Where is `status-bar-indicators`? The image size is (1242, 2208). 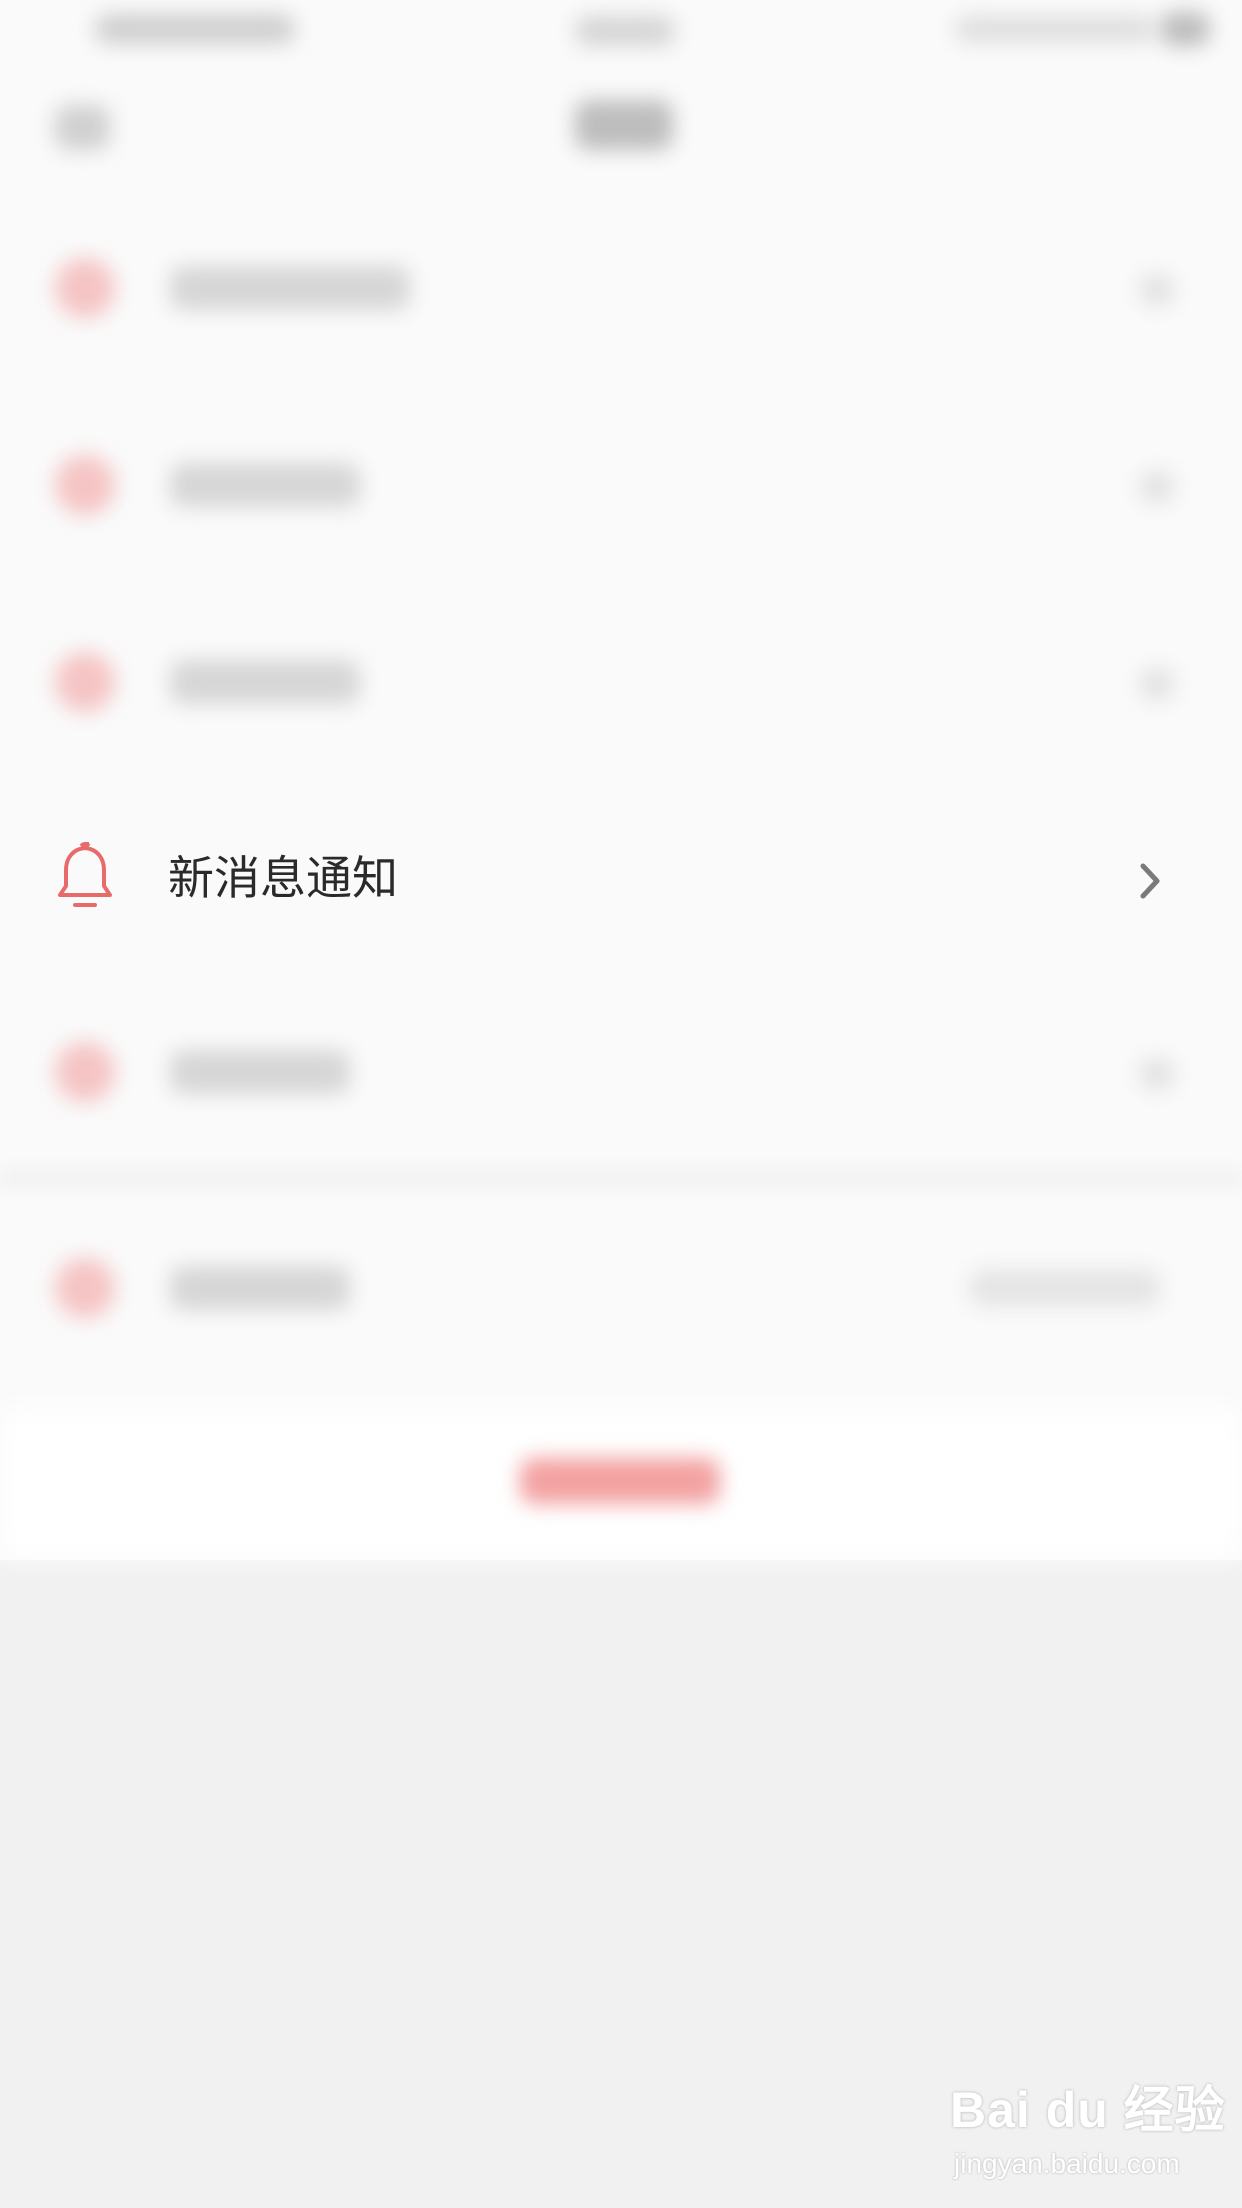
status-bar-indicators is located at coordinates (1055, 29).